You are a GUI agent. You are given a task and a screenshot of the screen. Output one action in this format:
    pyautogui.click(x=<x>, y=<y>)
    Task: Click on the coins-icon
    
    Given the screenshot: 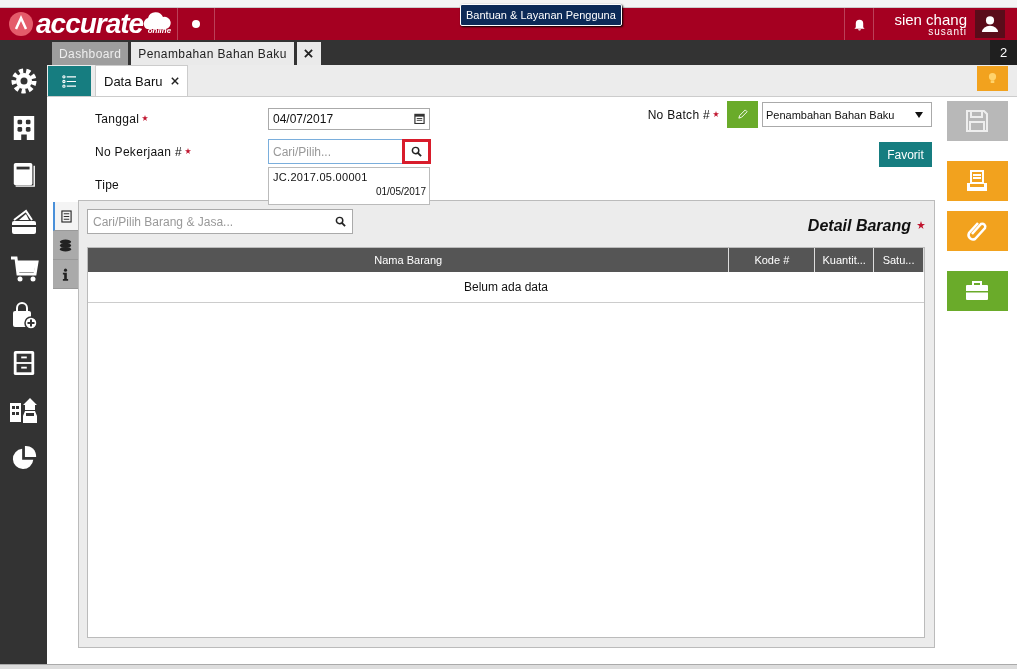 What is the action you would take?
    pyautogui.click(x=65, y=245)
    